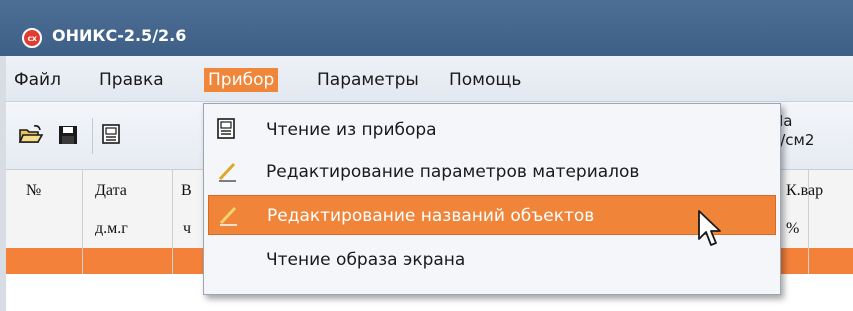  What do you see at coordinates (113, 135) in the screenshot?
I see `device-icon` at bounding box center [113, 135].